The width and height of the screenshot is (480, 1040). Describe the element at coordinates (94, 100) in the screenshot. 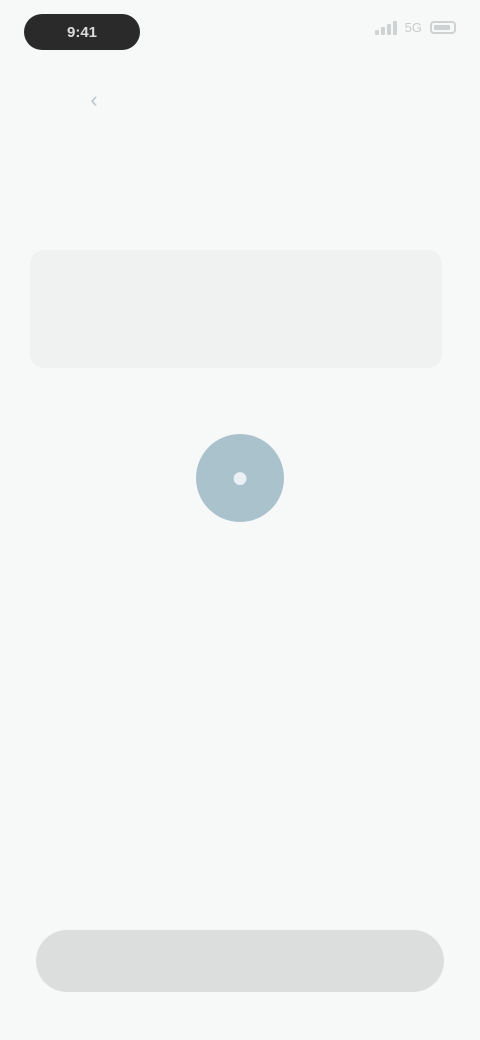

I see `back-icon: ‹` at that location.